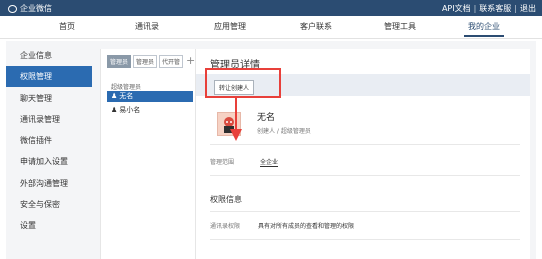 This screenshot has width=542, height=259. Describe the element at coordinates (49, 77) in the screenshot. I see `sidebar-item-permission-management: 权限管理` at that location.